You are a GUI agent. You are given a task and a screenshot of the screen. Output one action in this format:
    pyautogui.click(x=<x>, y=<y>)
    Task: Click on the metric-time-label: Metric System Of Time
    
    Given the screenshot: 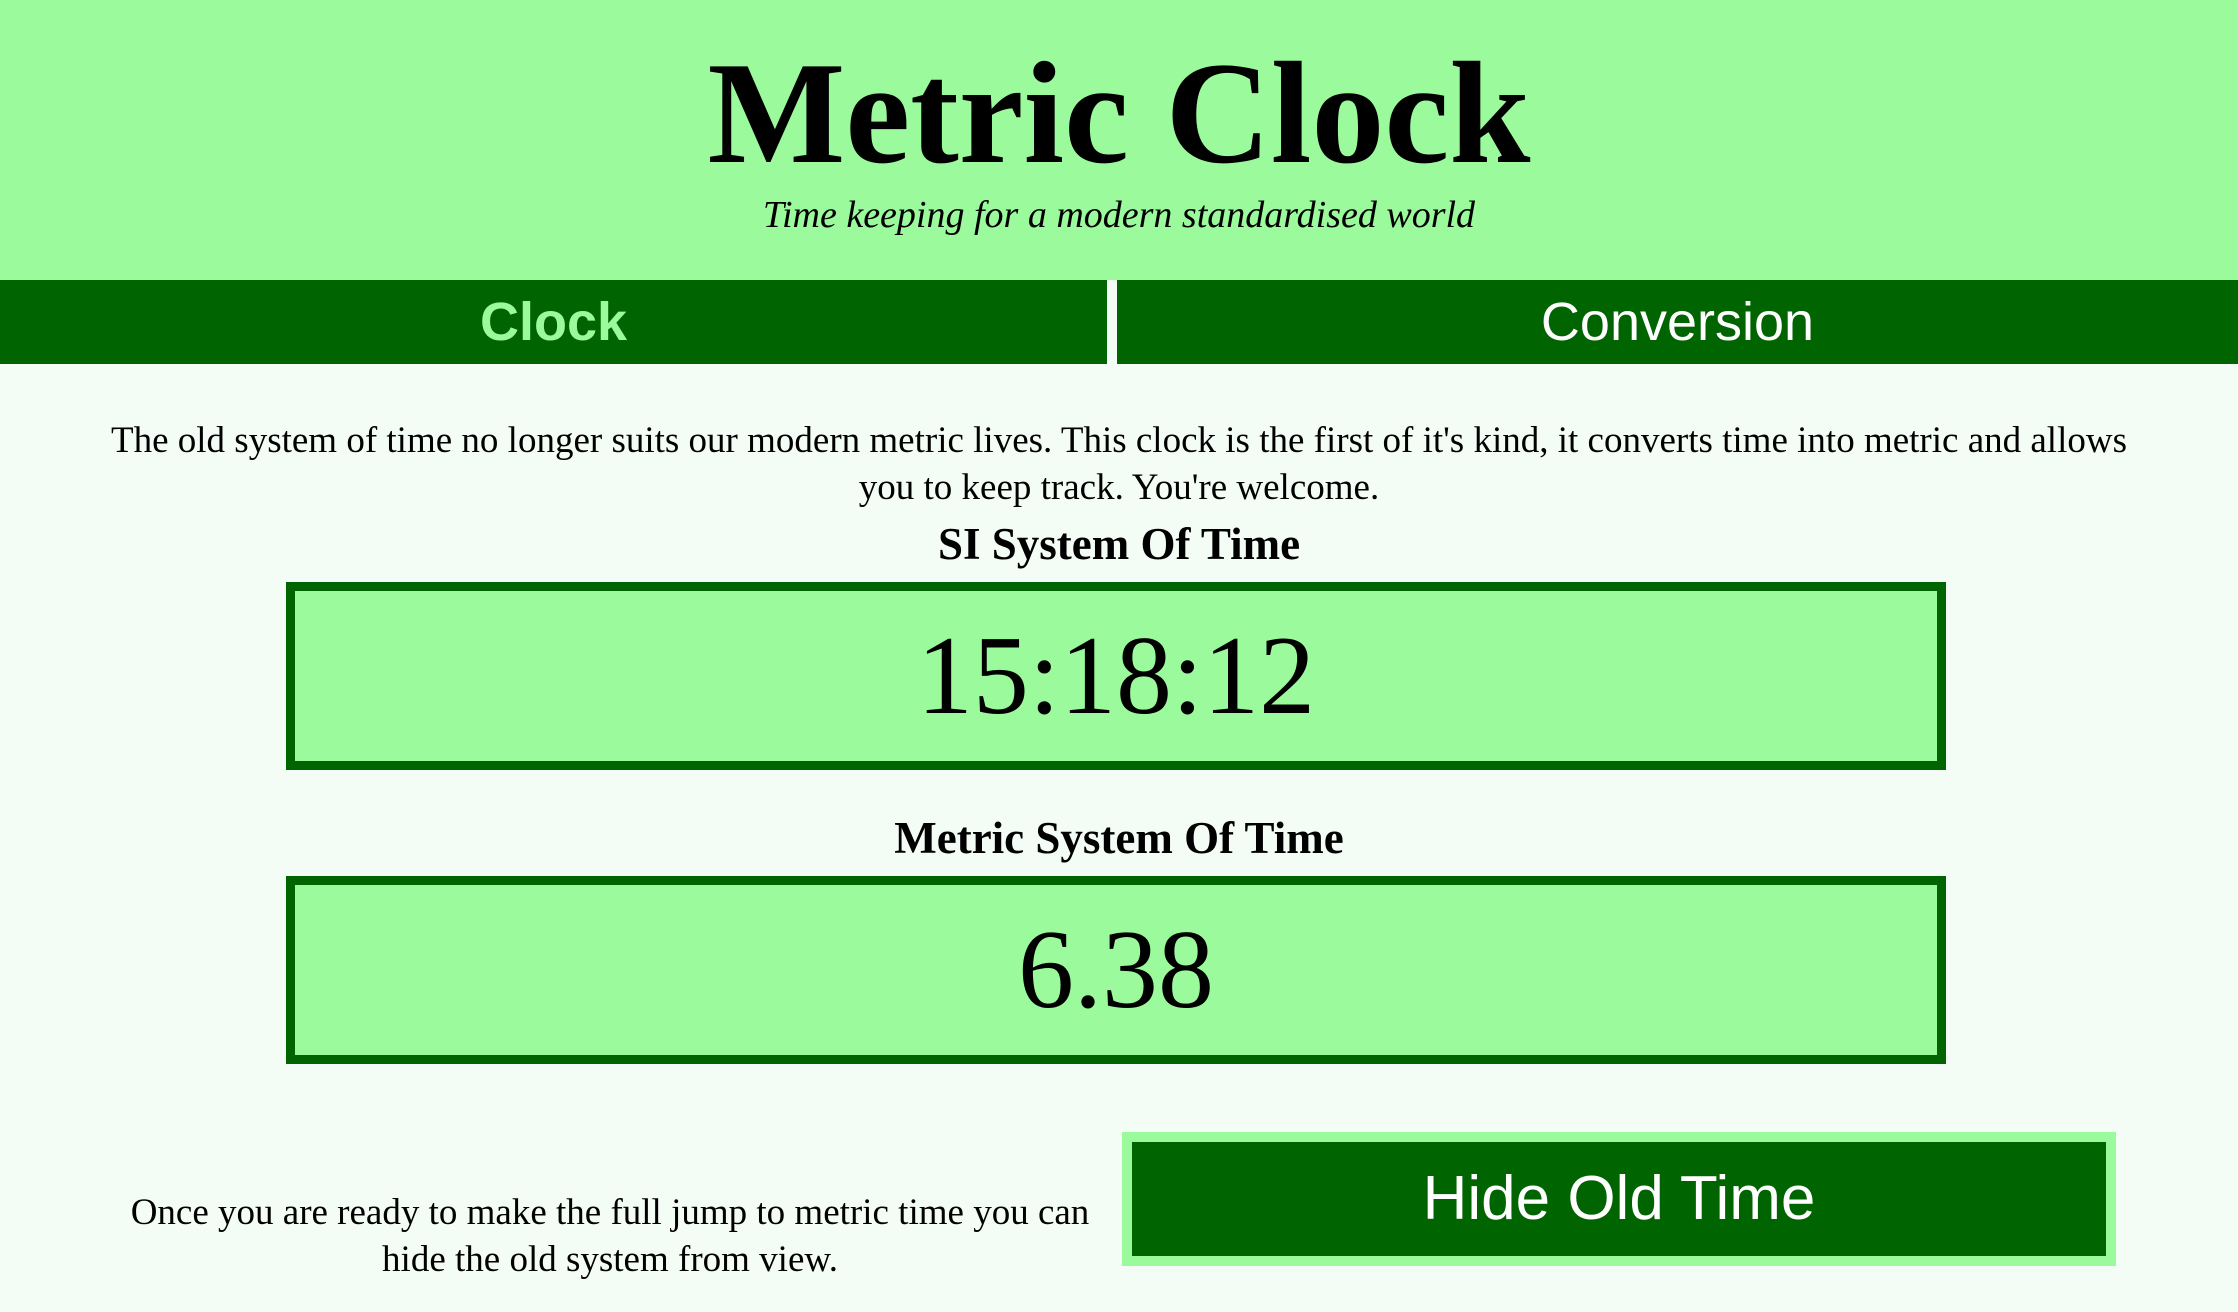 What is the action you would take?
    pyautogui.click(x=1119, y=838)
    